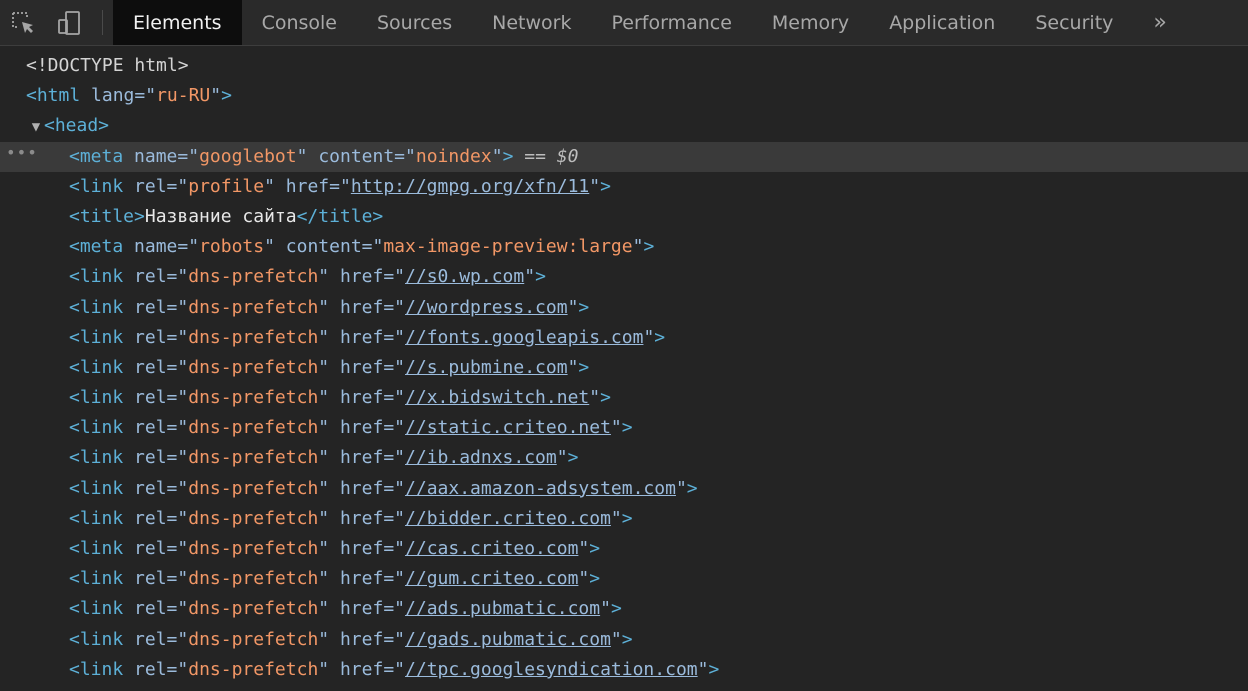 The height and width of the screenshot is (691, 1248). I want to click on meta-content-value: max-image-preview:large, so click(508, 247).